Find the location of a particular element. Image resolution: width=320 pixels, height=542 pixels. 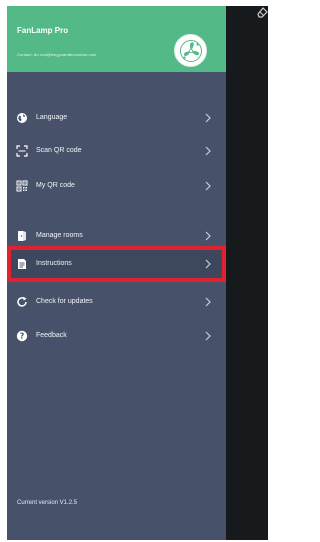

qr-code-icon is located at coordinates (22, 186).